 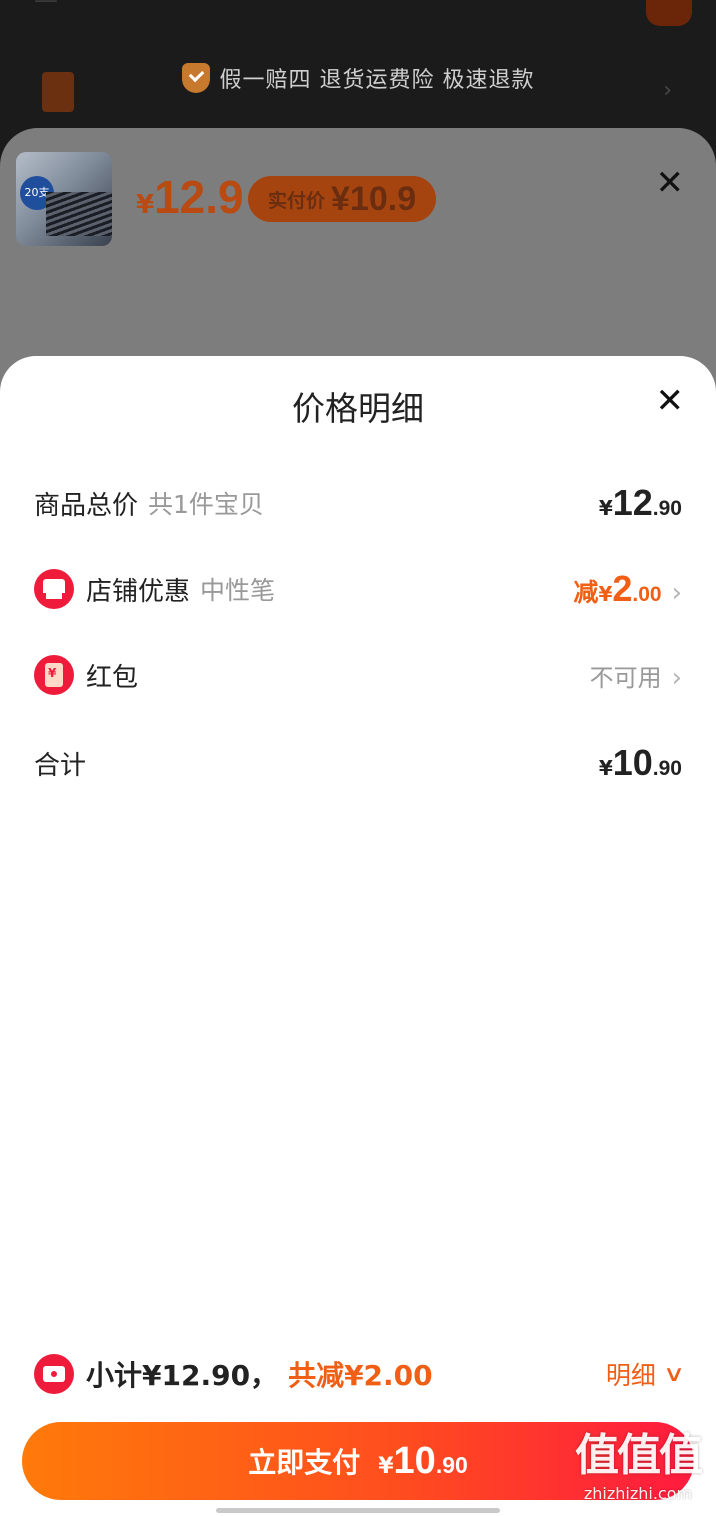 I want to click on background-text: —, so click(x=46, y=7).